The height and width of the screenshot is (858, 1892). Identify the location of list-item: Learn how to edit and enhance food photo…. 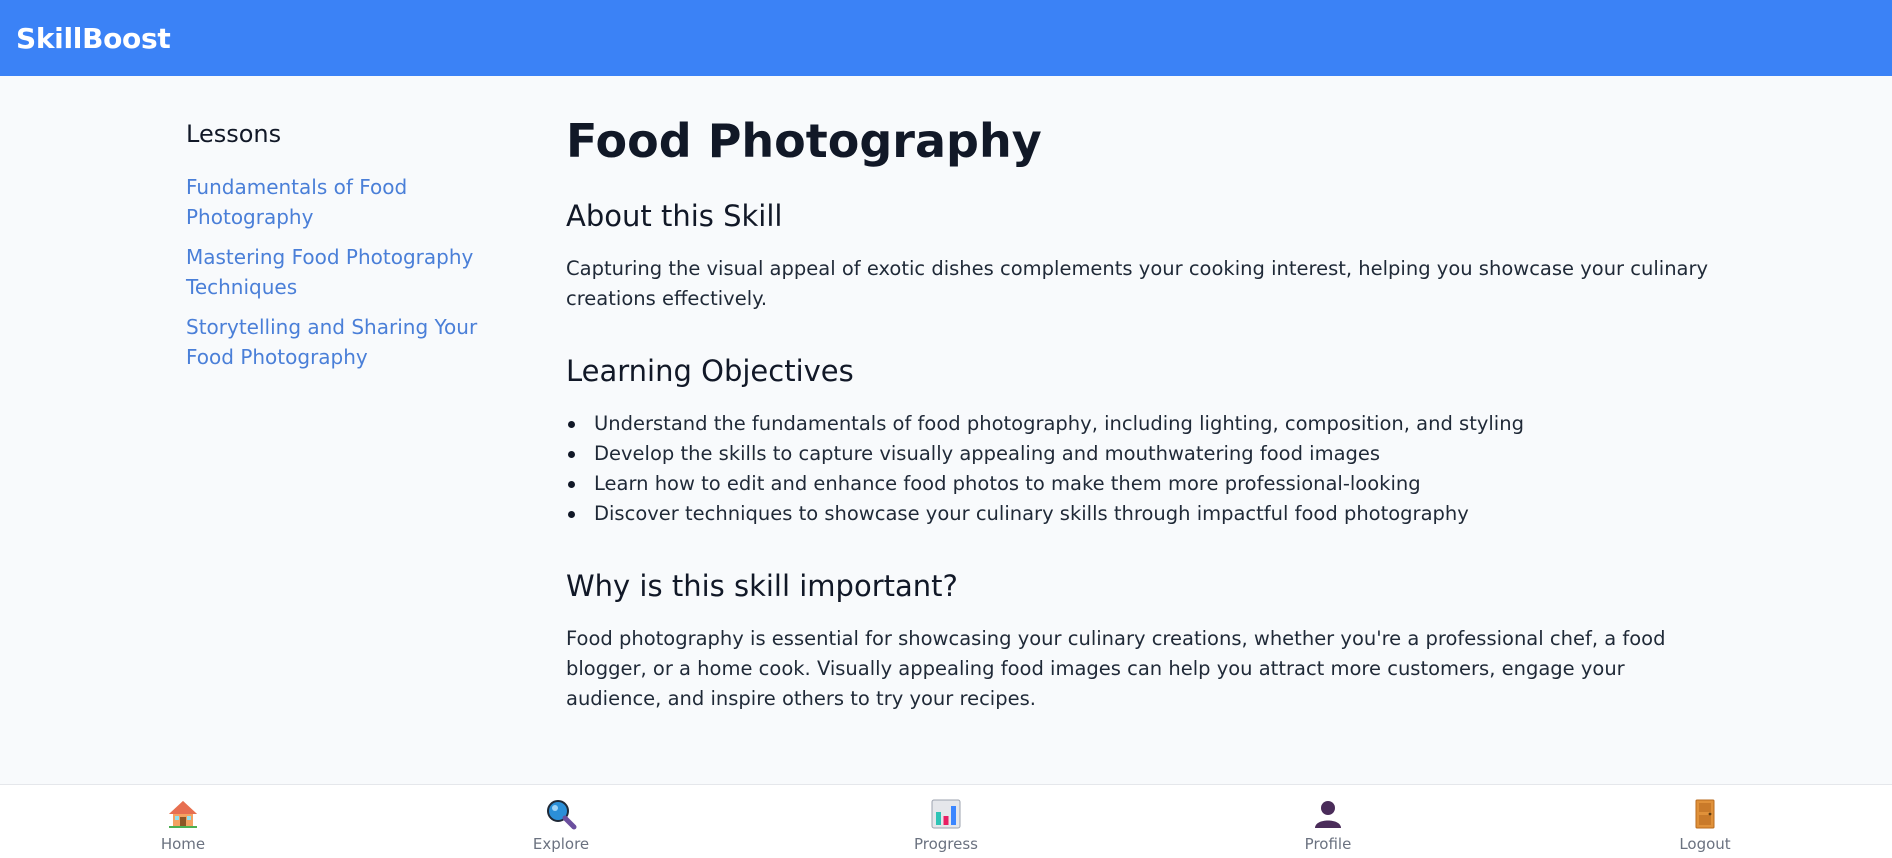
(1141, 484).